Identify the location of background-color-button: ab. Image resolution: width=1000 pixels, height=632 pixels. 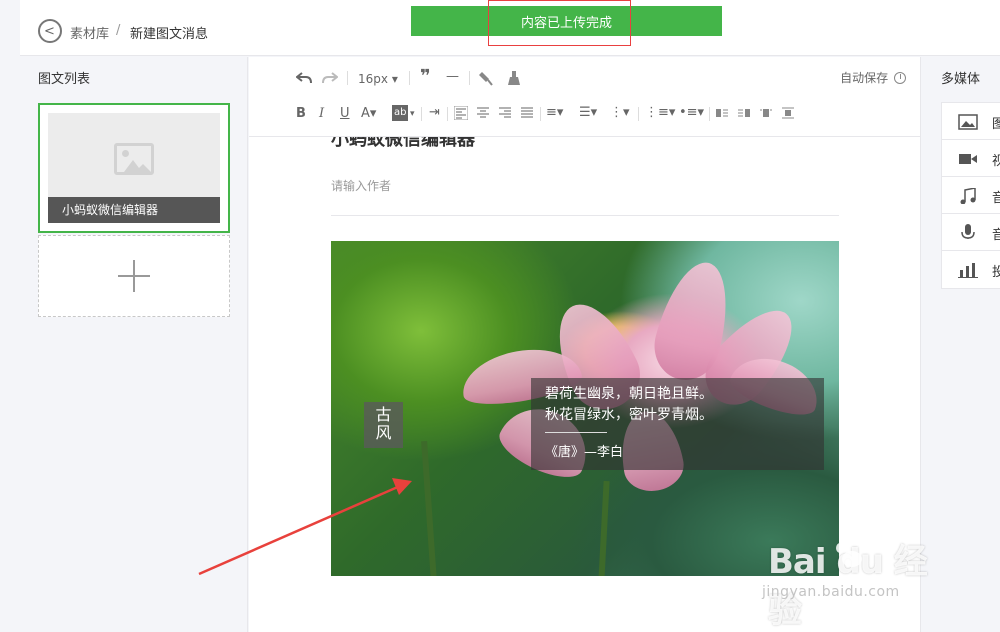
(400, 113).